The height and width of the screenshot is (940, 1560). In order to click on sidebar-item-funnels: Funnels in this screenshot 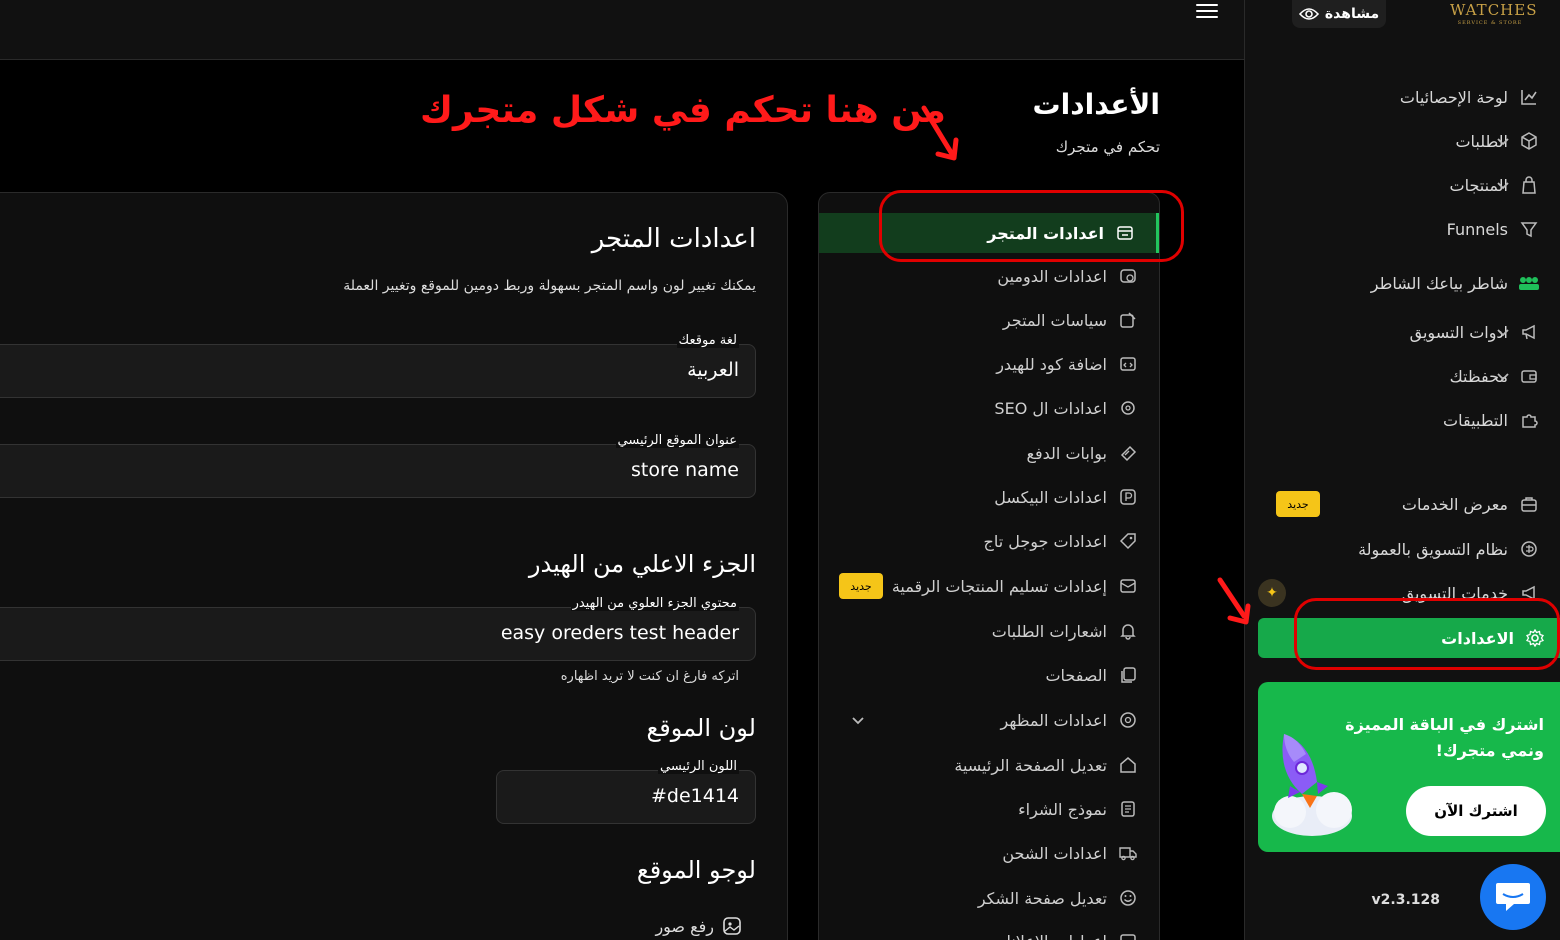, I will do `click(1402, 229)`.